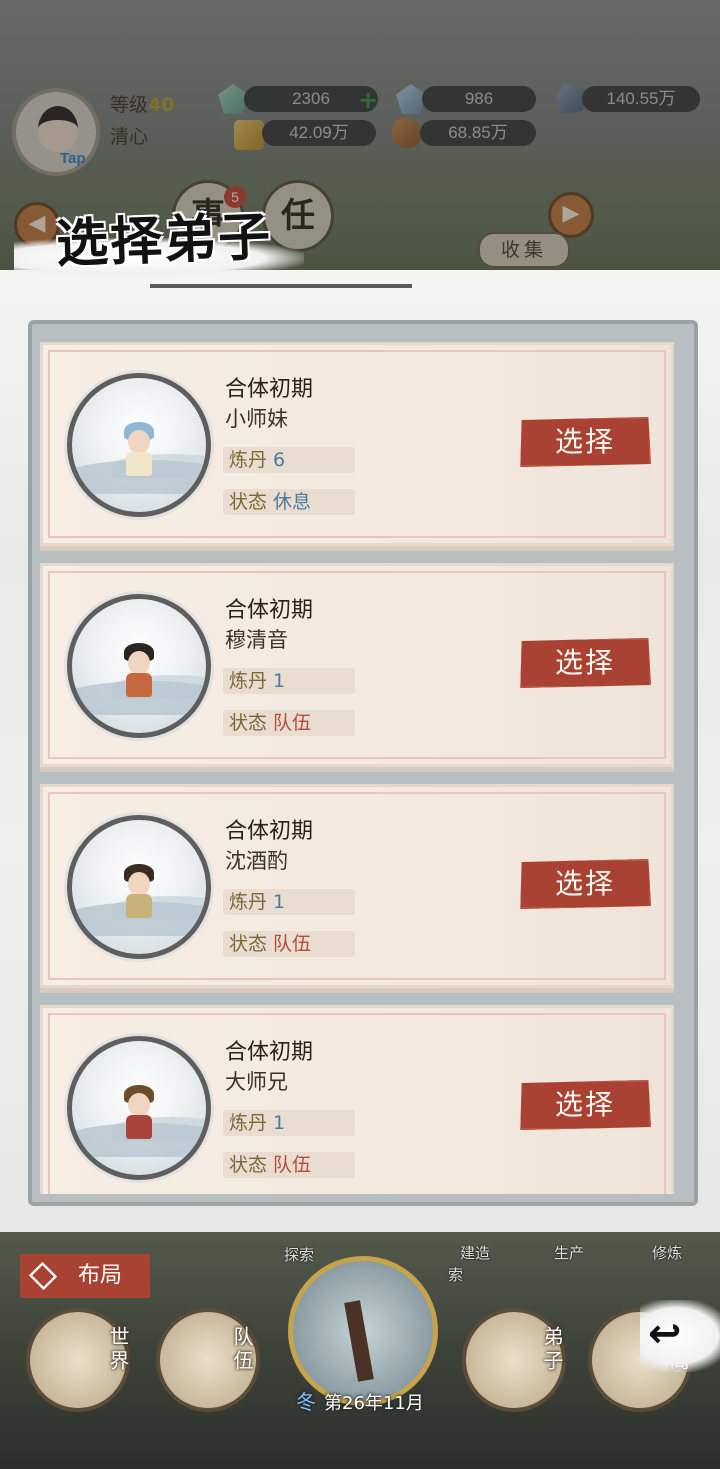  I want to click on disciple-name: 穆清音, so click(256, 640).